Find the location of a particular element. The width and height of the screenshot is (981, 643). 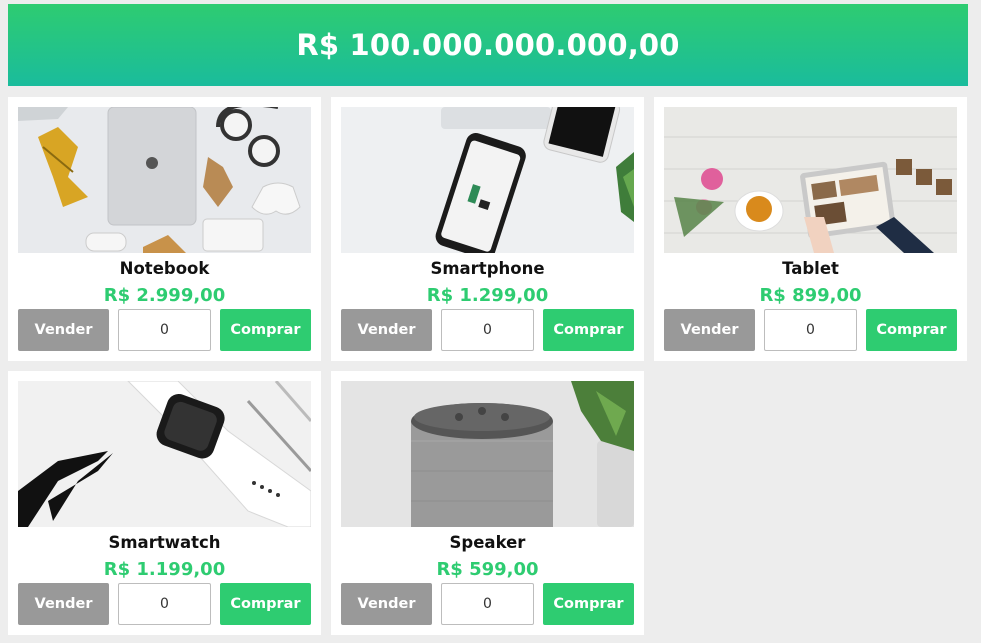

product-price: R$ 1.199,00 is located at coordinates (164, 569).